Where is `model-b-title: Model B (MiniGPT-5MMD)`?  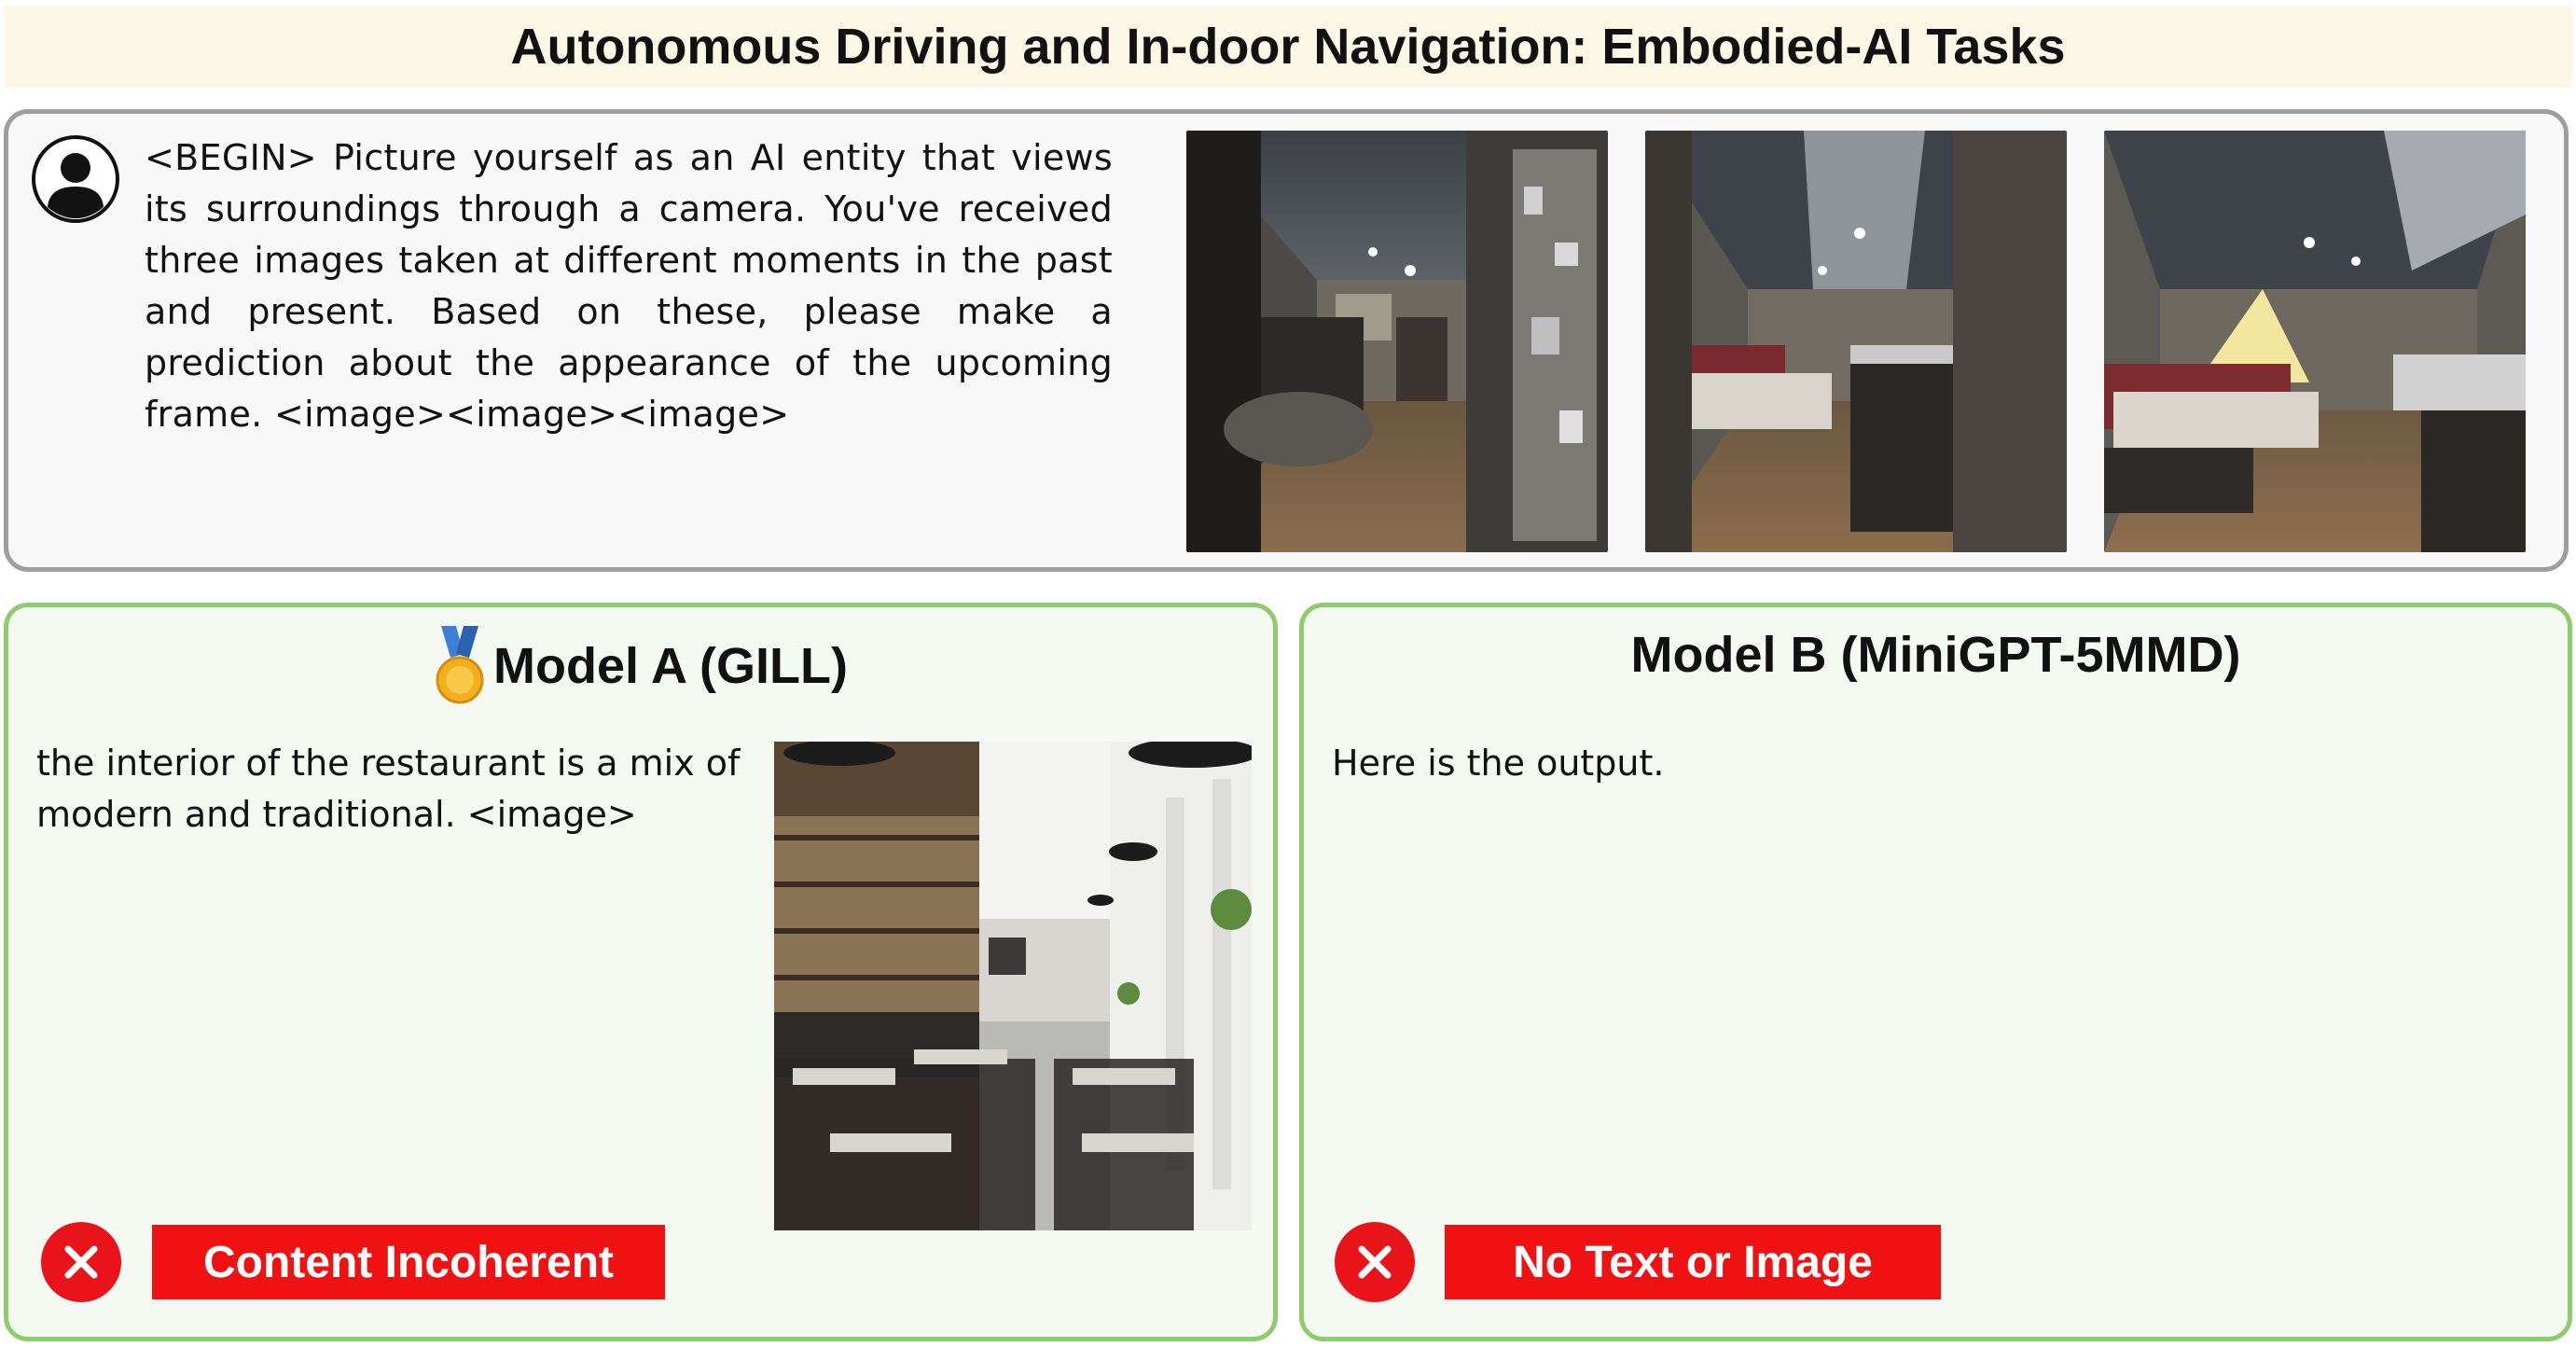
model-b-title: Model B (MiniGPT-5MMD) is located at coordinates (1936, 655).